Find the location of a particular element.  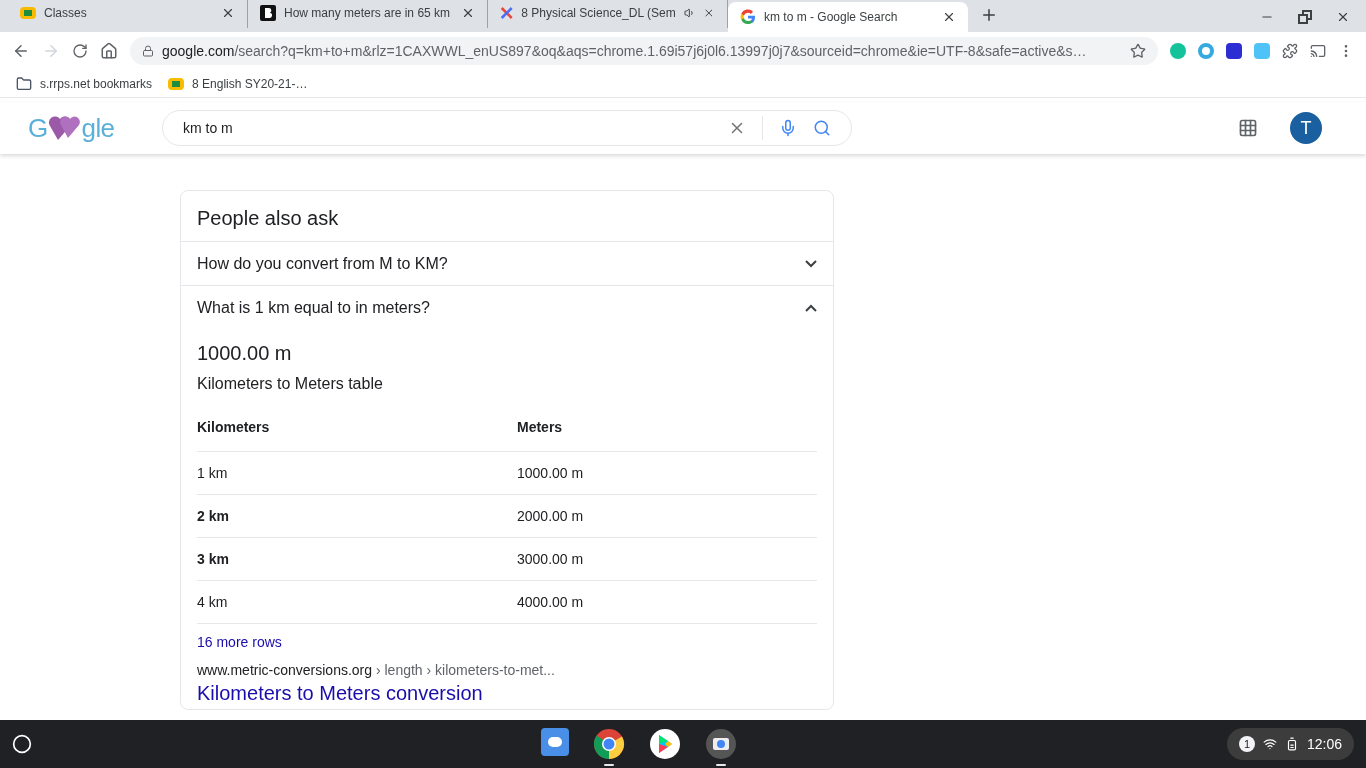

column-header: Meters is located at coordinates (667, 428).